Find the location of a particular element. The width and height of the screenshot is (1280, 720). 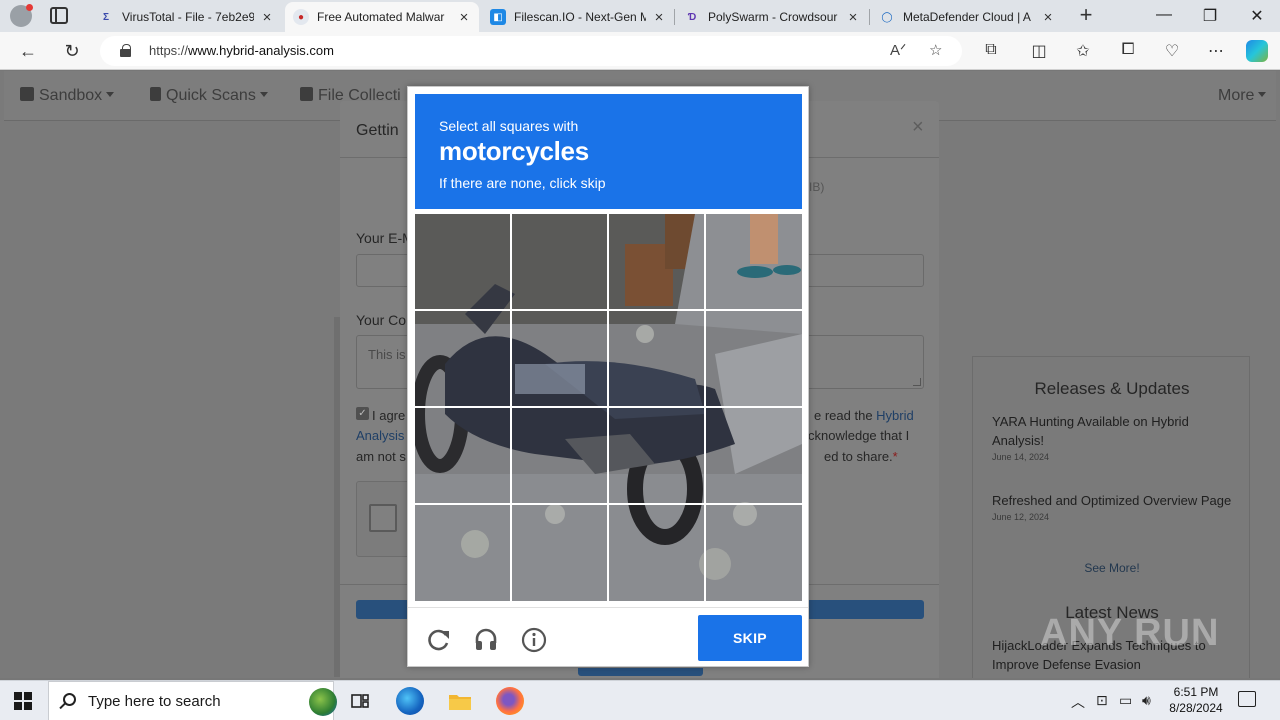

reload-icon is located at coordinates (439, 640).